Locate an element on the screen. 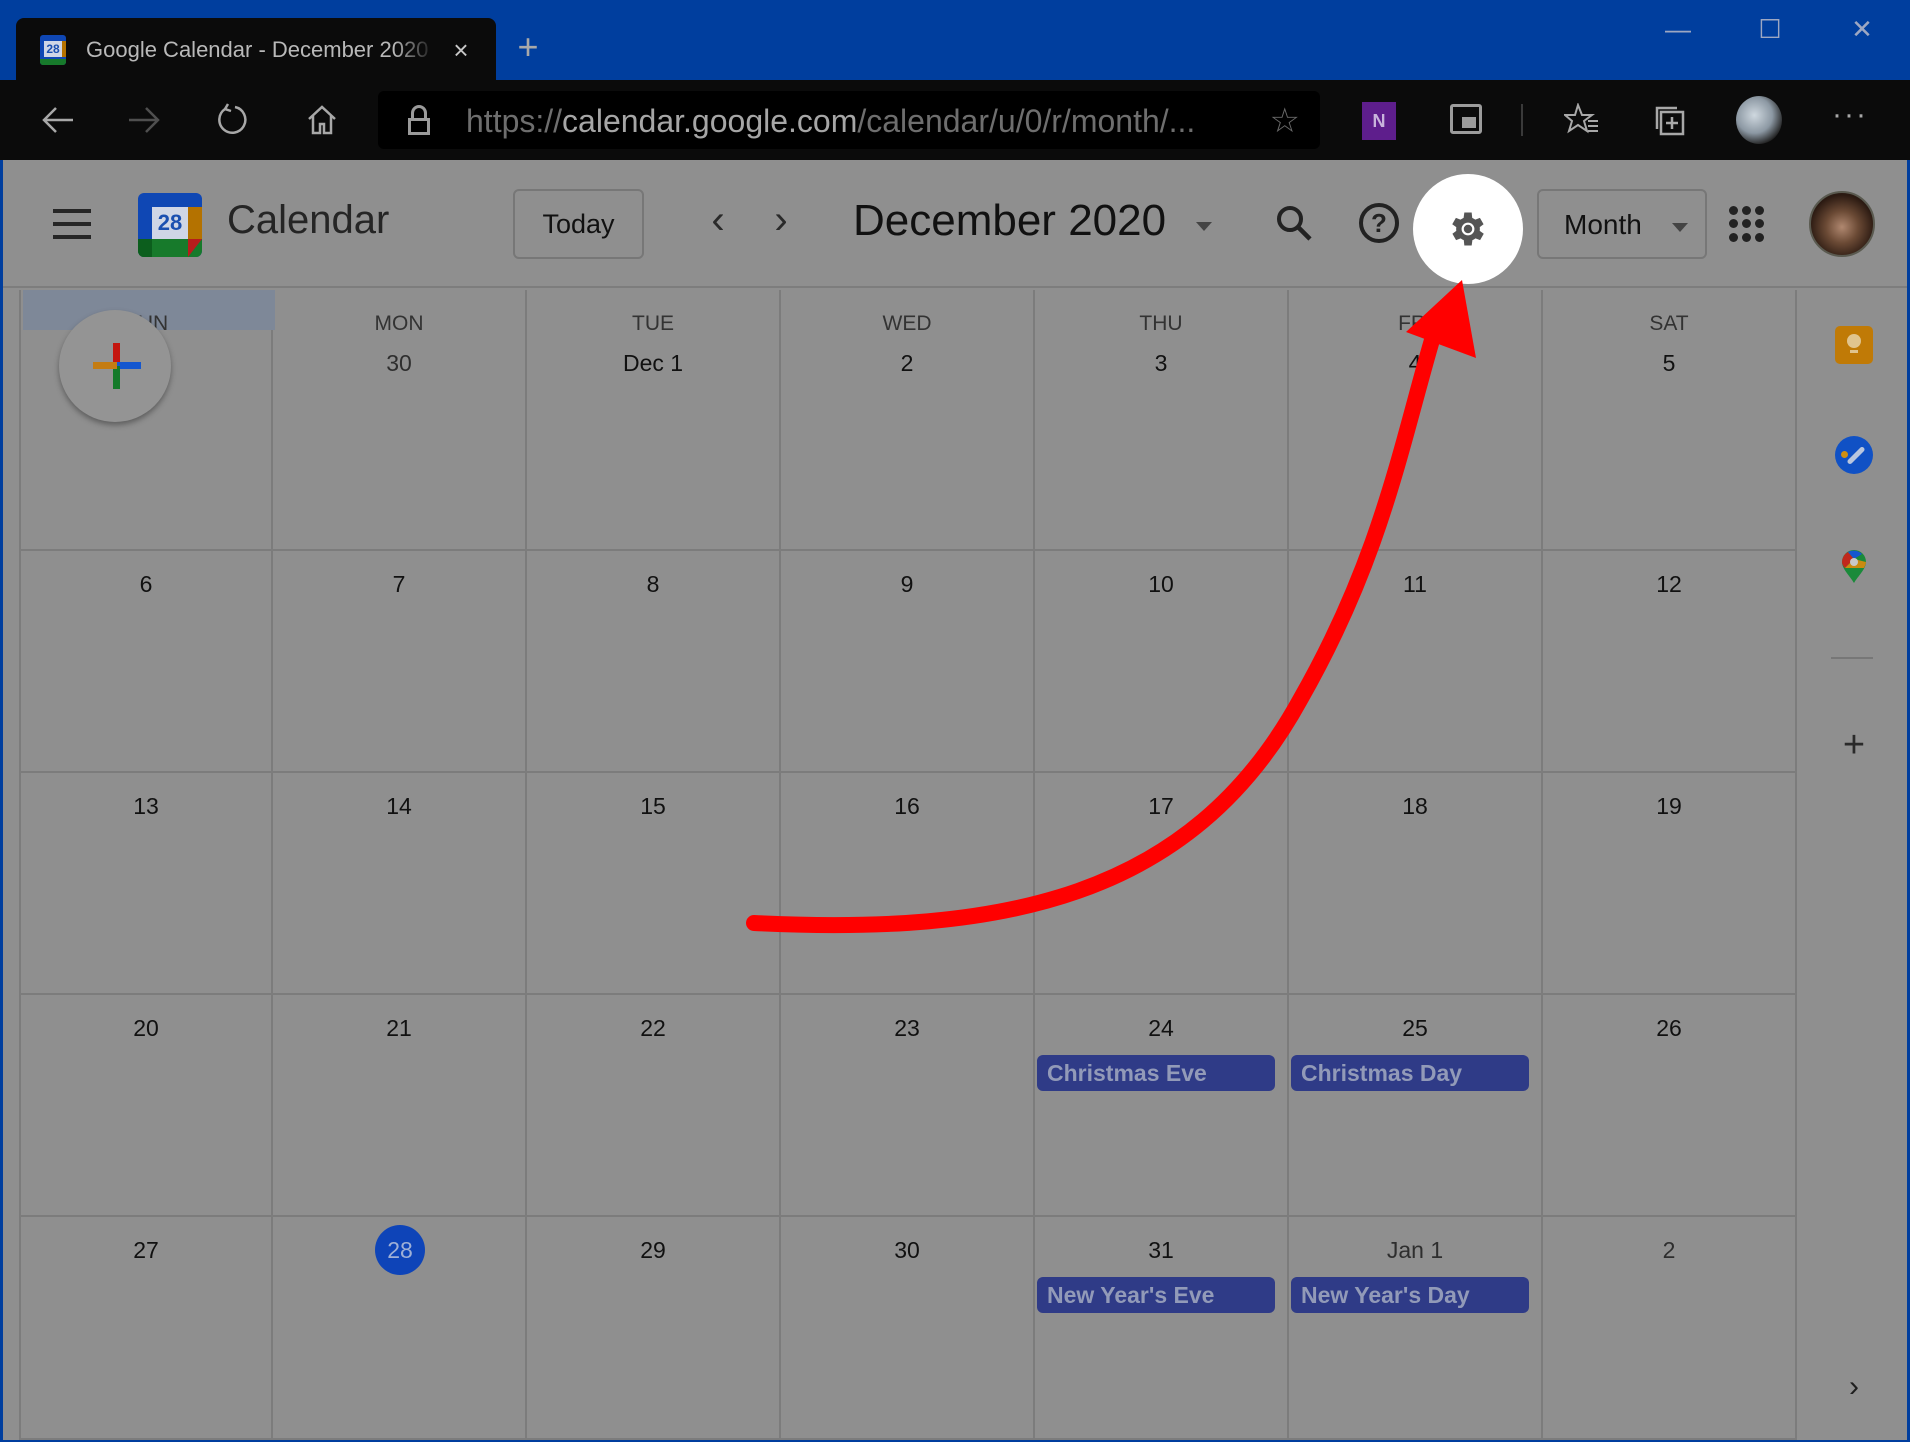 Image resolution: width=1910 pixels, height=1442 pixels. day-number: 18 is located at coordinates (1415, 806).